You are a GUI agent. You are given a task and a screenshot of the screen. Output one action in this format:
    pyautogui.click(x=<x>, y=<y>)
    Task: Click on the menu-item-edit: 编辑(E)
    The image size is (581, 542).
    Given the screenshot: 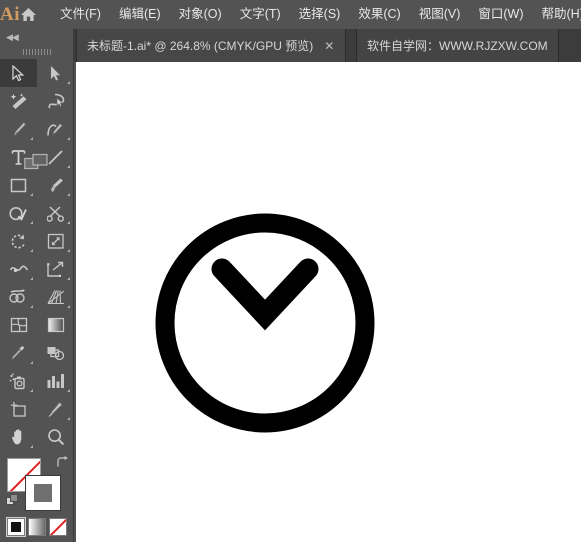 What is the action you would take?
    pyautogui.click(x=140, y=14)
    